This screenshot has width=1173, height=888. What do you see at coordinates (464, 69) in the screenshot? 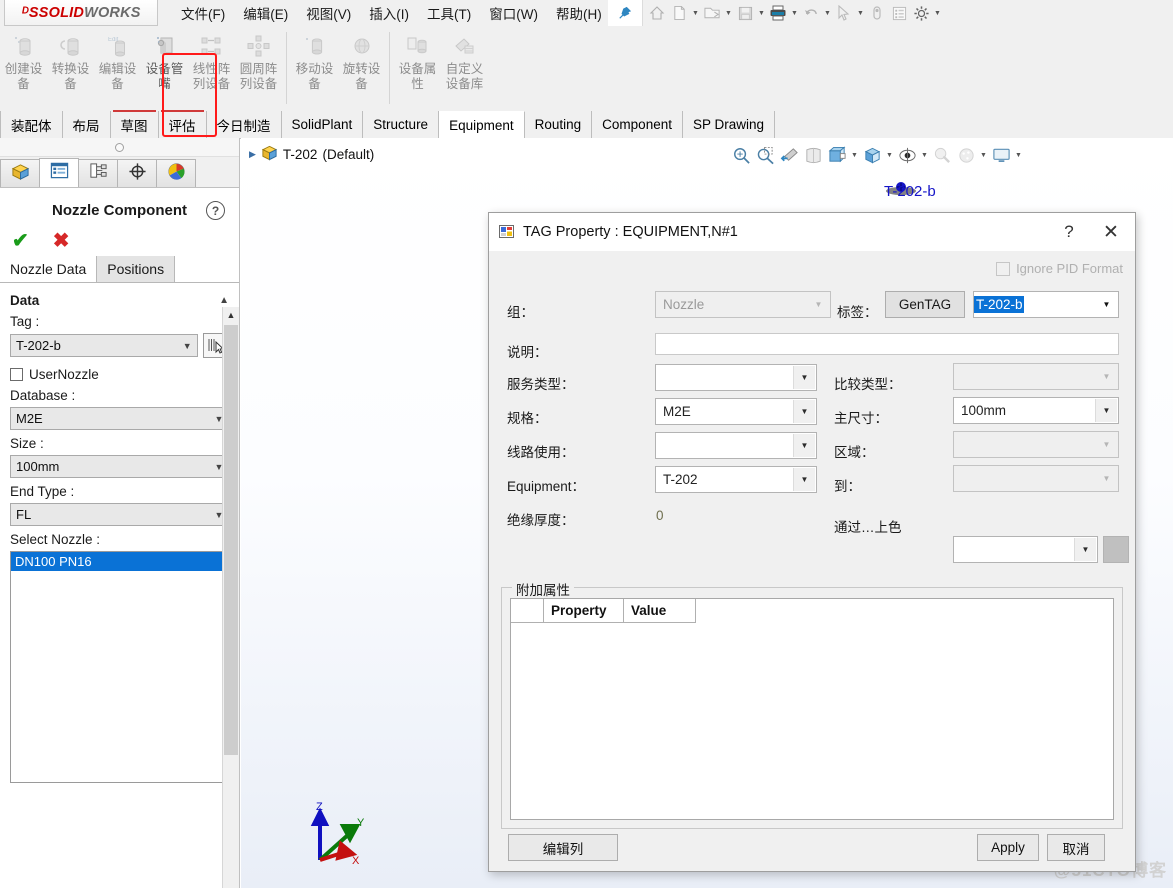
I see `custom-equipment-library-button: 自定义设备库` at bounding box center [464, 69].